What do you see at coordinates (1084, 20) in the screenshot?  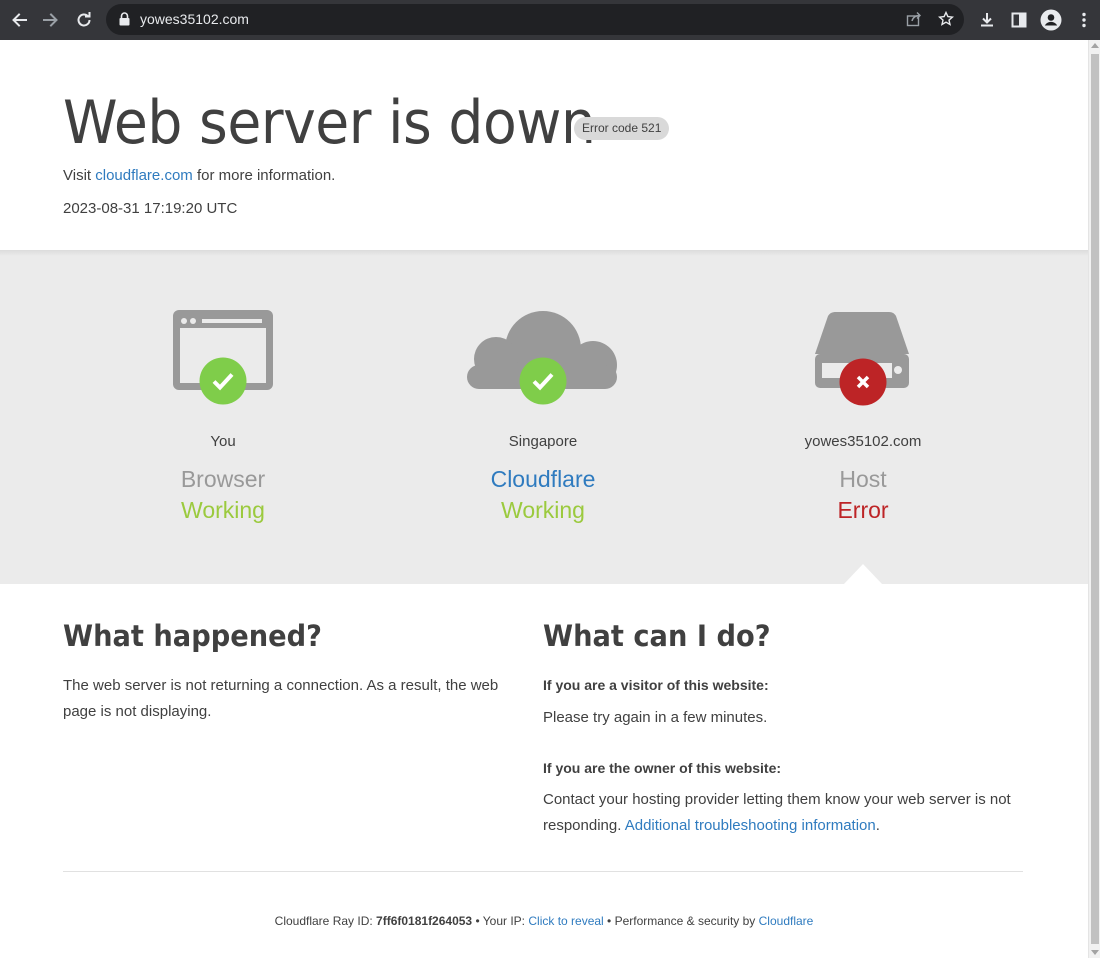 I see `kebab-menu-icon` at bounding box center [1084, 20].